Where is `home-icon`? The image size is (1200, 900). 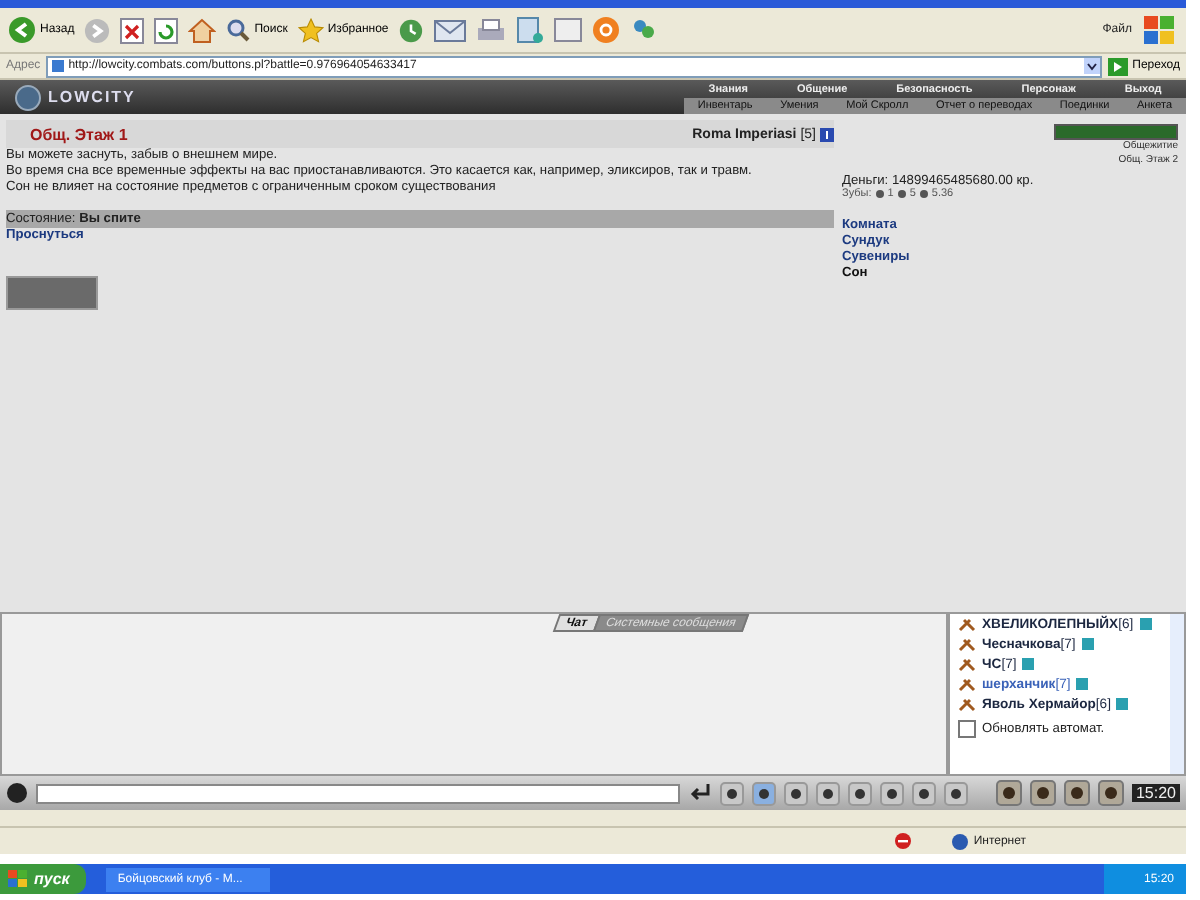
home-icon is located at coordinates (202, 30).